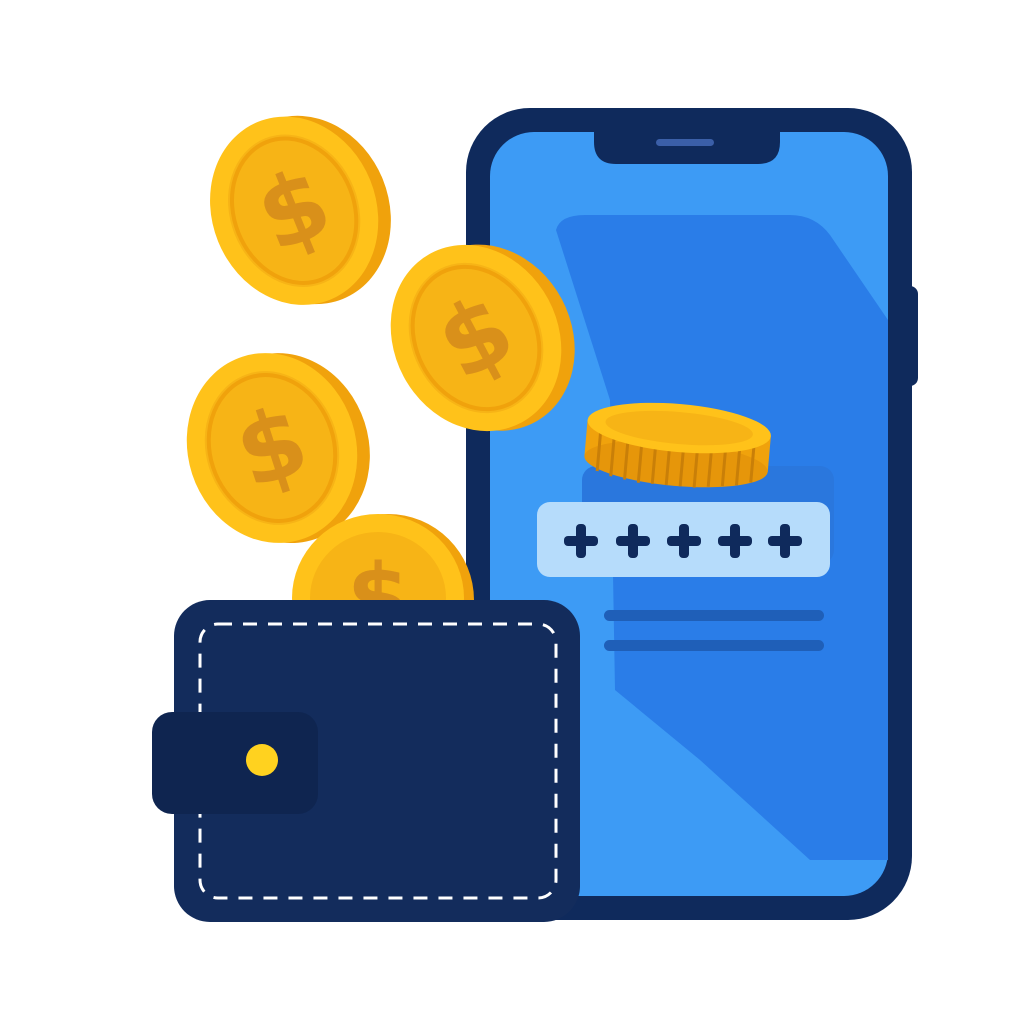  Describe the element at coordinates (685, 142) in the screenshot. I see `phone-speaker` at that location.